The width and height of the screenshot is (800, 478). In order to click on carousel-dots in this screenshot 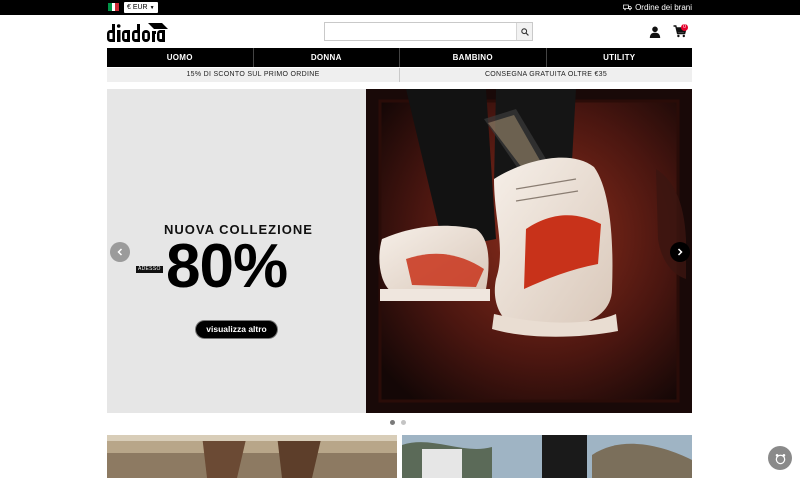, I will do `click(398, 422)`.